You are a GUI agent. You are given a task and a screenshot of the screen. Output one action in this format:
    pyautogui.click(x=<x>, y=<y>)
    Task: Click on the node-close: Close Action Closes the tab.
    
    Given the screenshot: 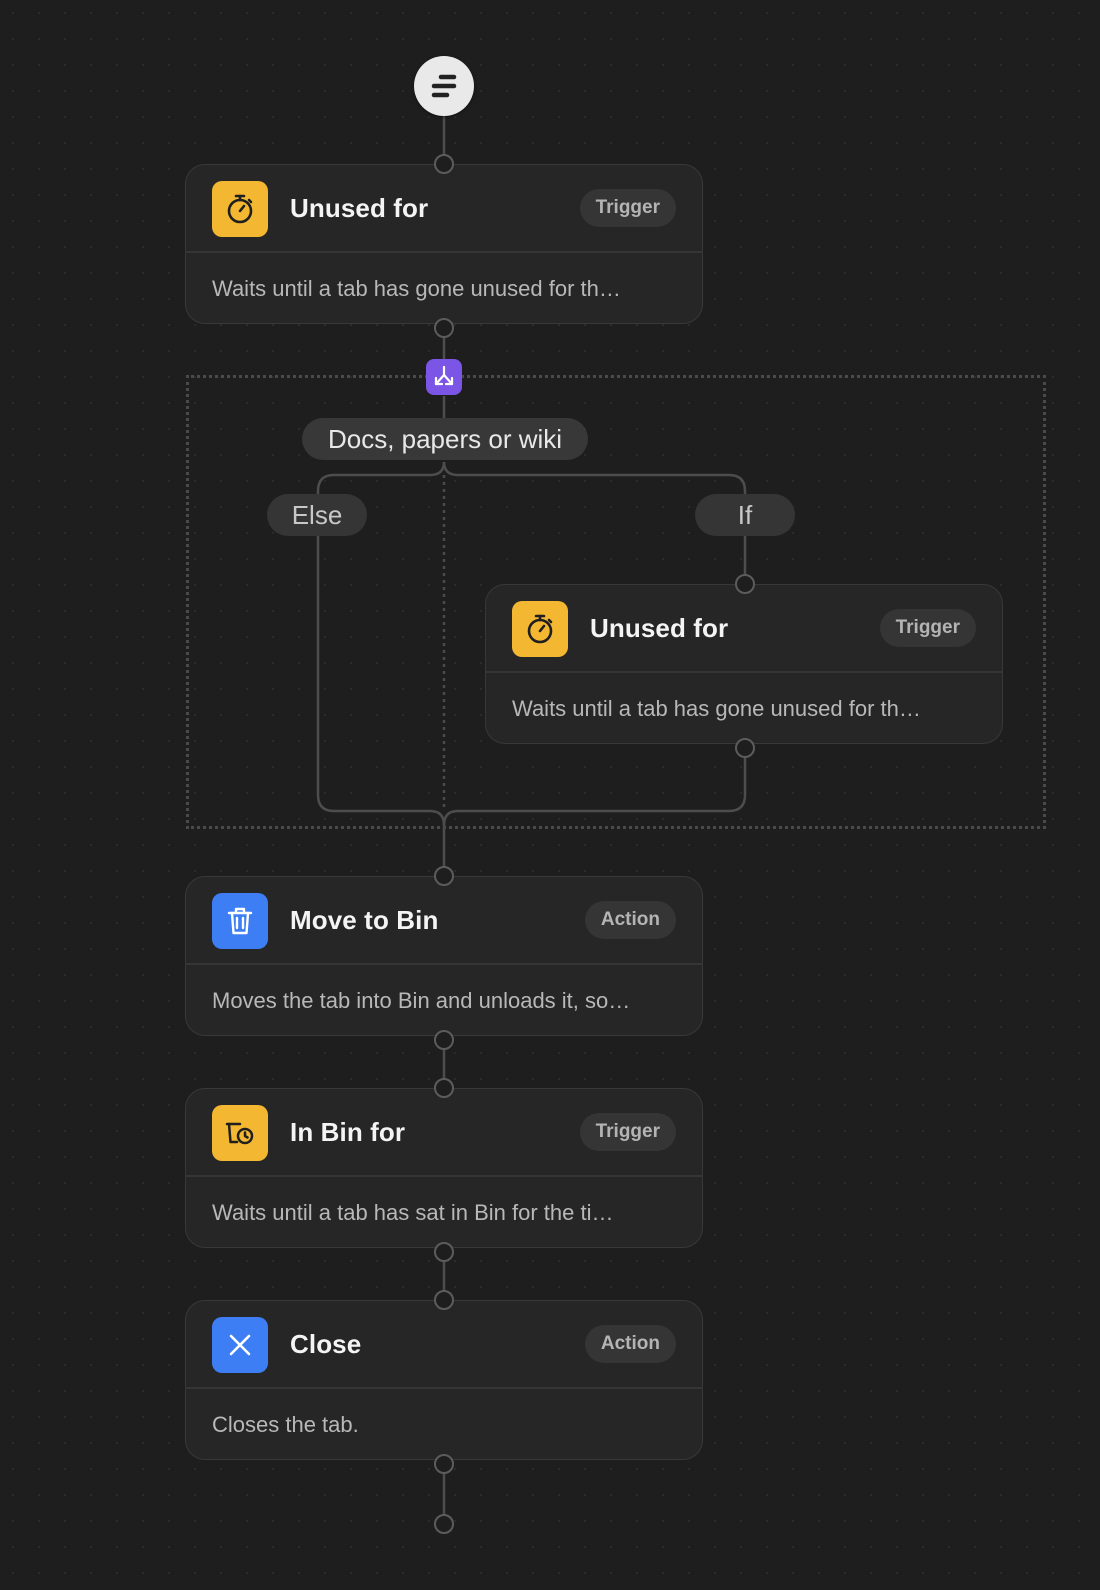 What is the action you would take?
    pyautogui.click(x=444, y=1380)
    